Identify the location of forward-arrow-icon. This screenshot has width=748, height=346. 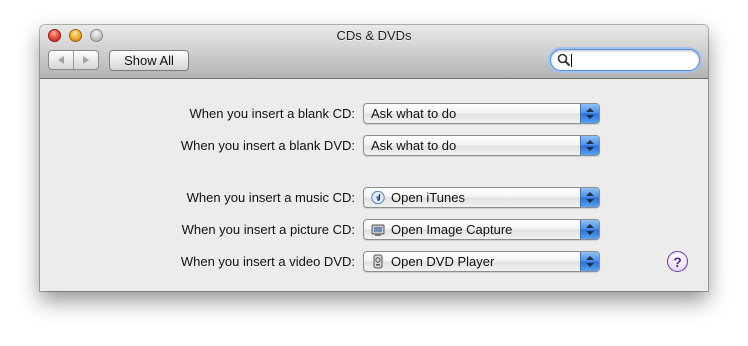
(86, 60).